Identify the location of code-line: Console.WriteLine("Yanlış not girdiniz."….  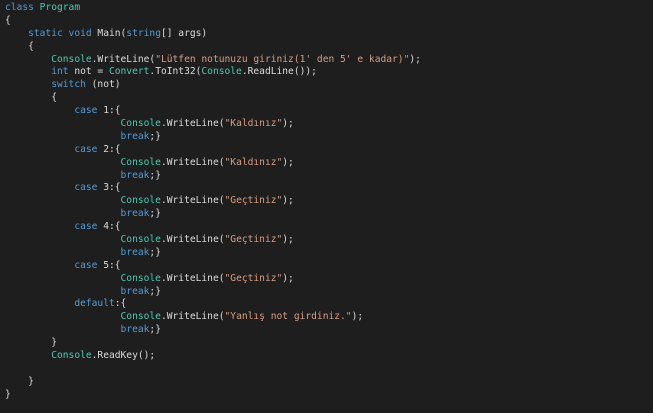
(329, 317).